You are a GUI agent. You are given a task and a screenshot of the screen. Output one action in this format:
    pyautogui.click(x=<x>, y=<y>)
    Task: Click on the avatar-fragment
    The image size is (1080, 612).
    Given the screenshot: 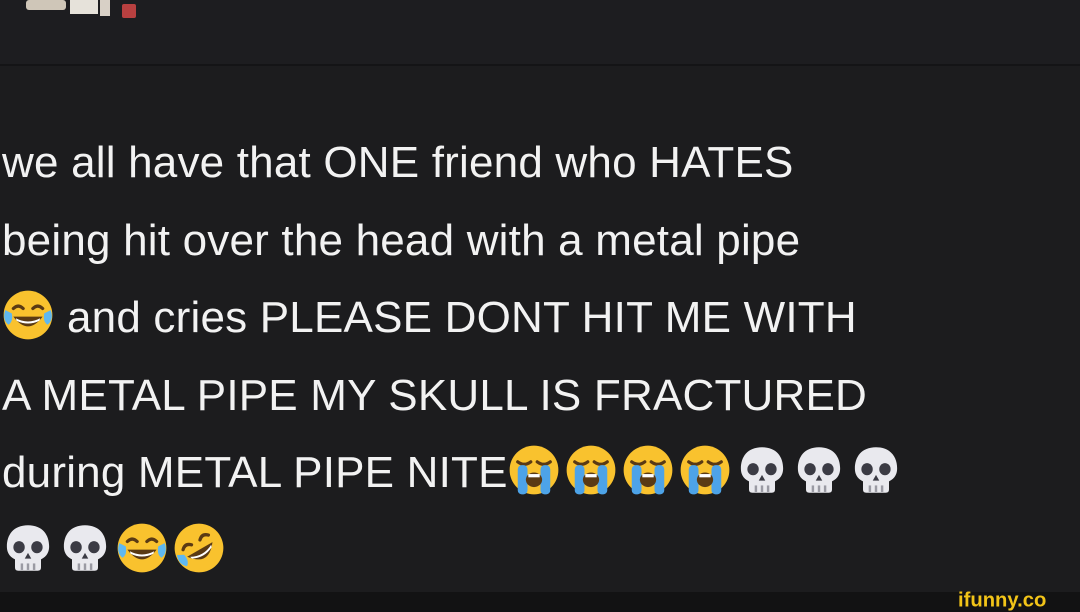 What is the action you would take?
    pyautogui.click(x=73, y=11)
    